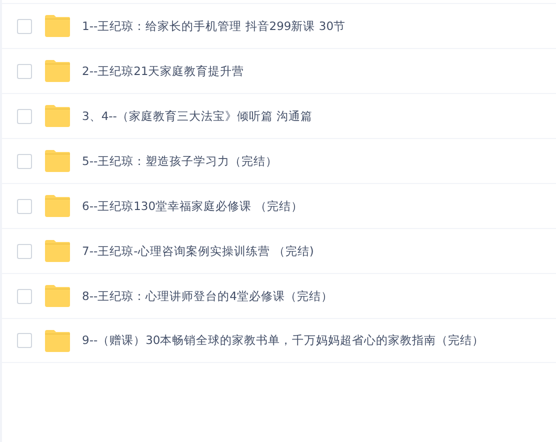  Describe the element at coordinates (198, 251) in the screenshot. I see `folder-name: 7--王纪琼-心理咨询案例实操训练营 （完结)` at that location.